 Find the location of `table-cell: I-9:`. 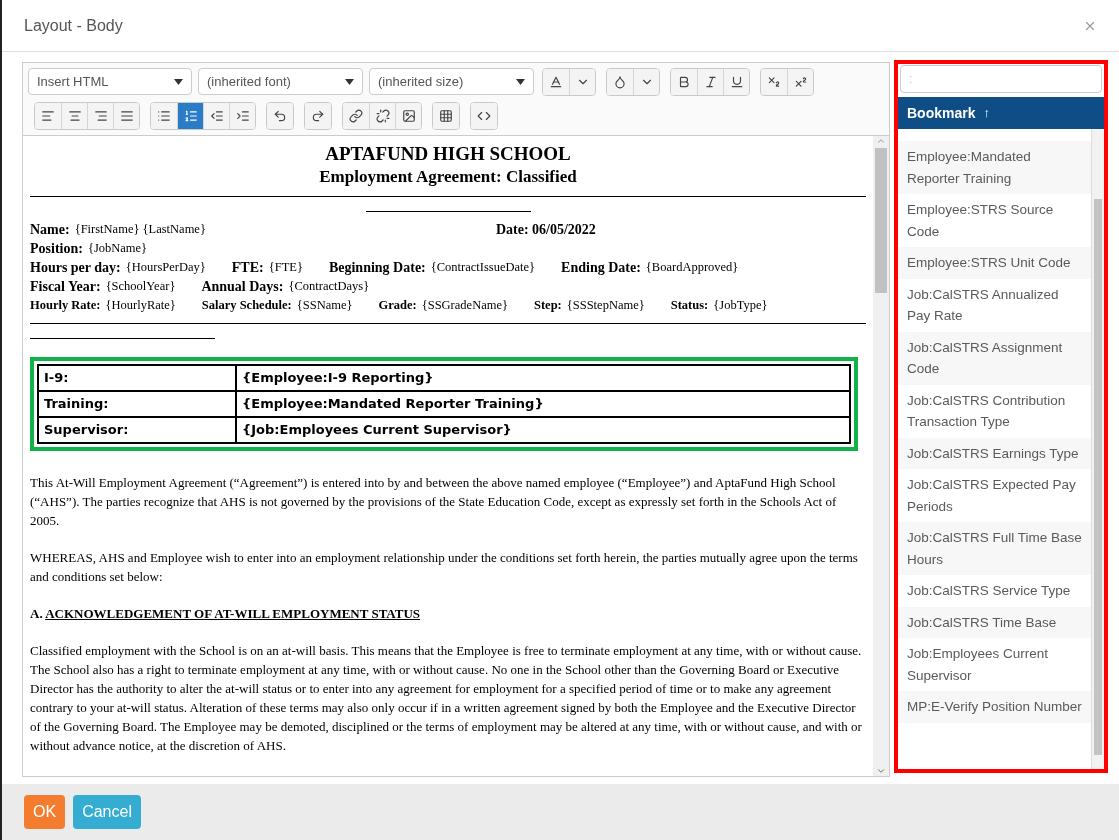

table-cell: I-9: is located at coordinates (137, 378).